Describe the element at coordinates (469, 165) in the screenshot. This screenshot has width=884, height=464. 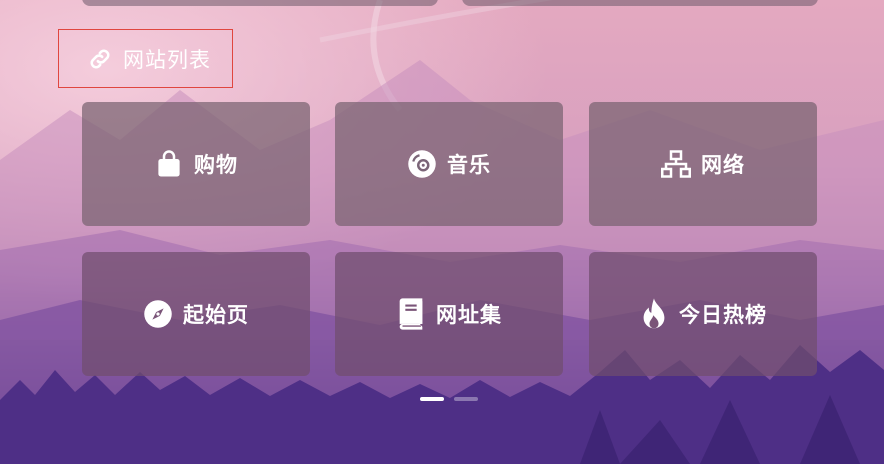
I see `tile-label: 音乐` at that location.